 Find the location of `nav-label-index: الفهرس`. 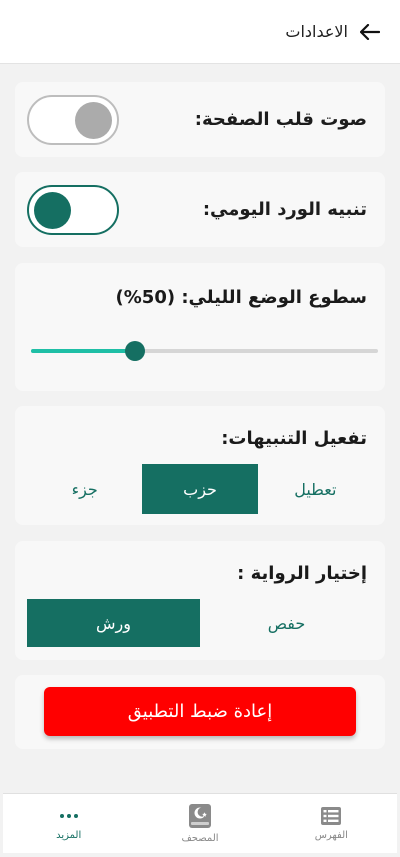

nav-label-index: الفهرس is located at coordinates (331, 835).